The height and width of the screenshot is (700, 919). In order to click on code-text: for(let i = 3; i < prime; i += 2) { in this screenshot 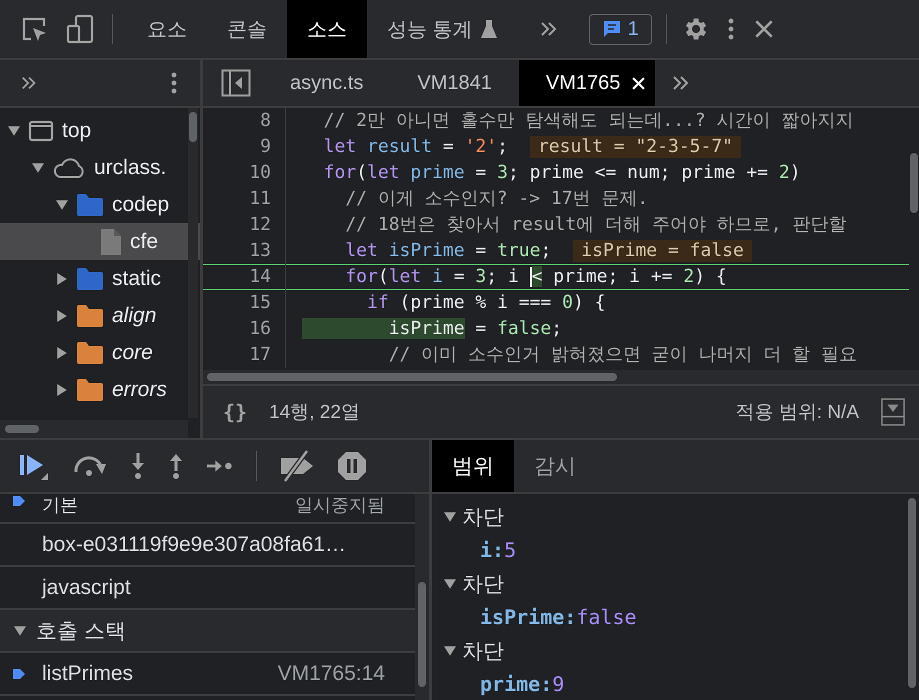, I will do `click(535, 277)`.